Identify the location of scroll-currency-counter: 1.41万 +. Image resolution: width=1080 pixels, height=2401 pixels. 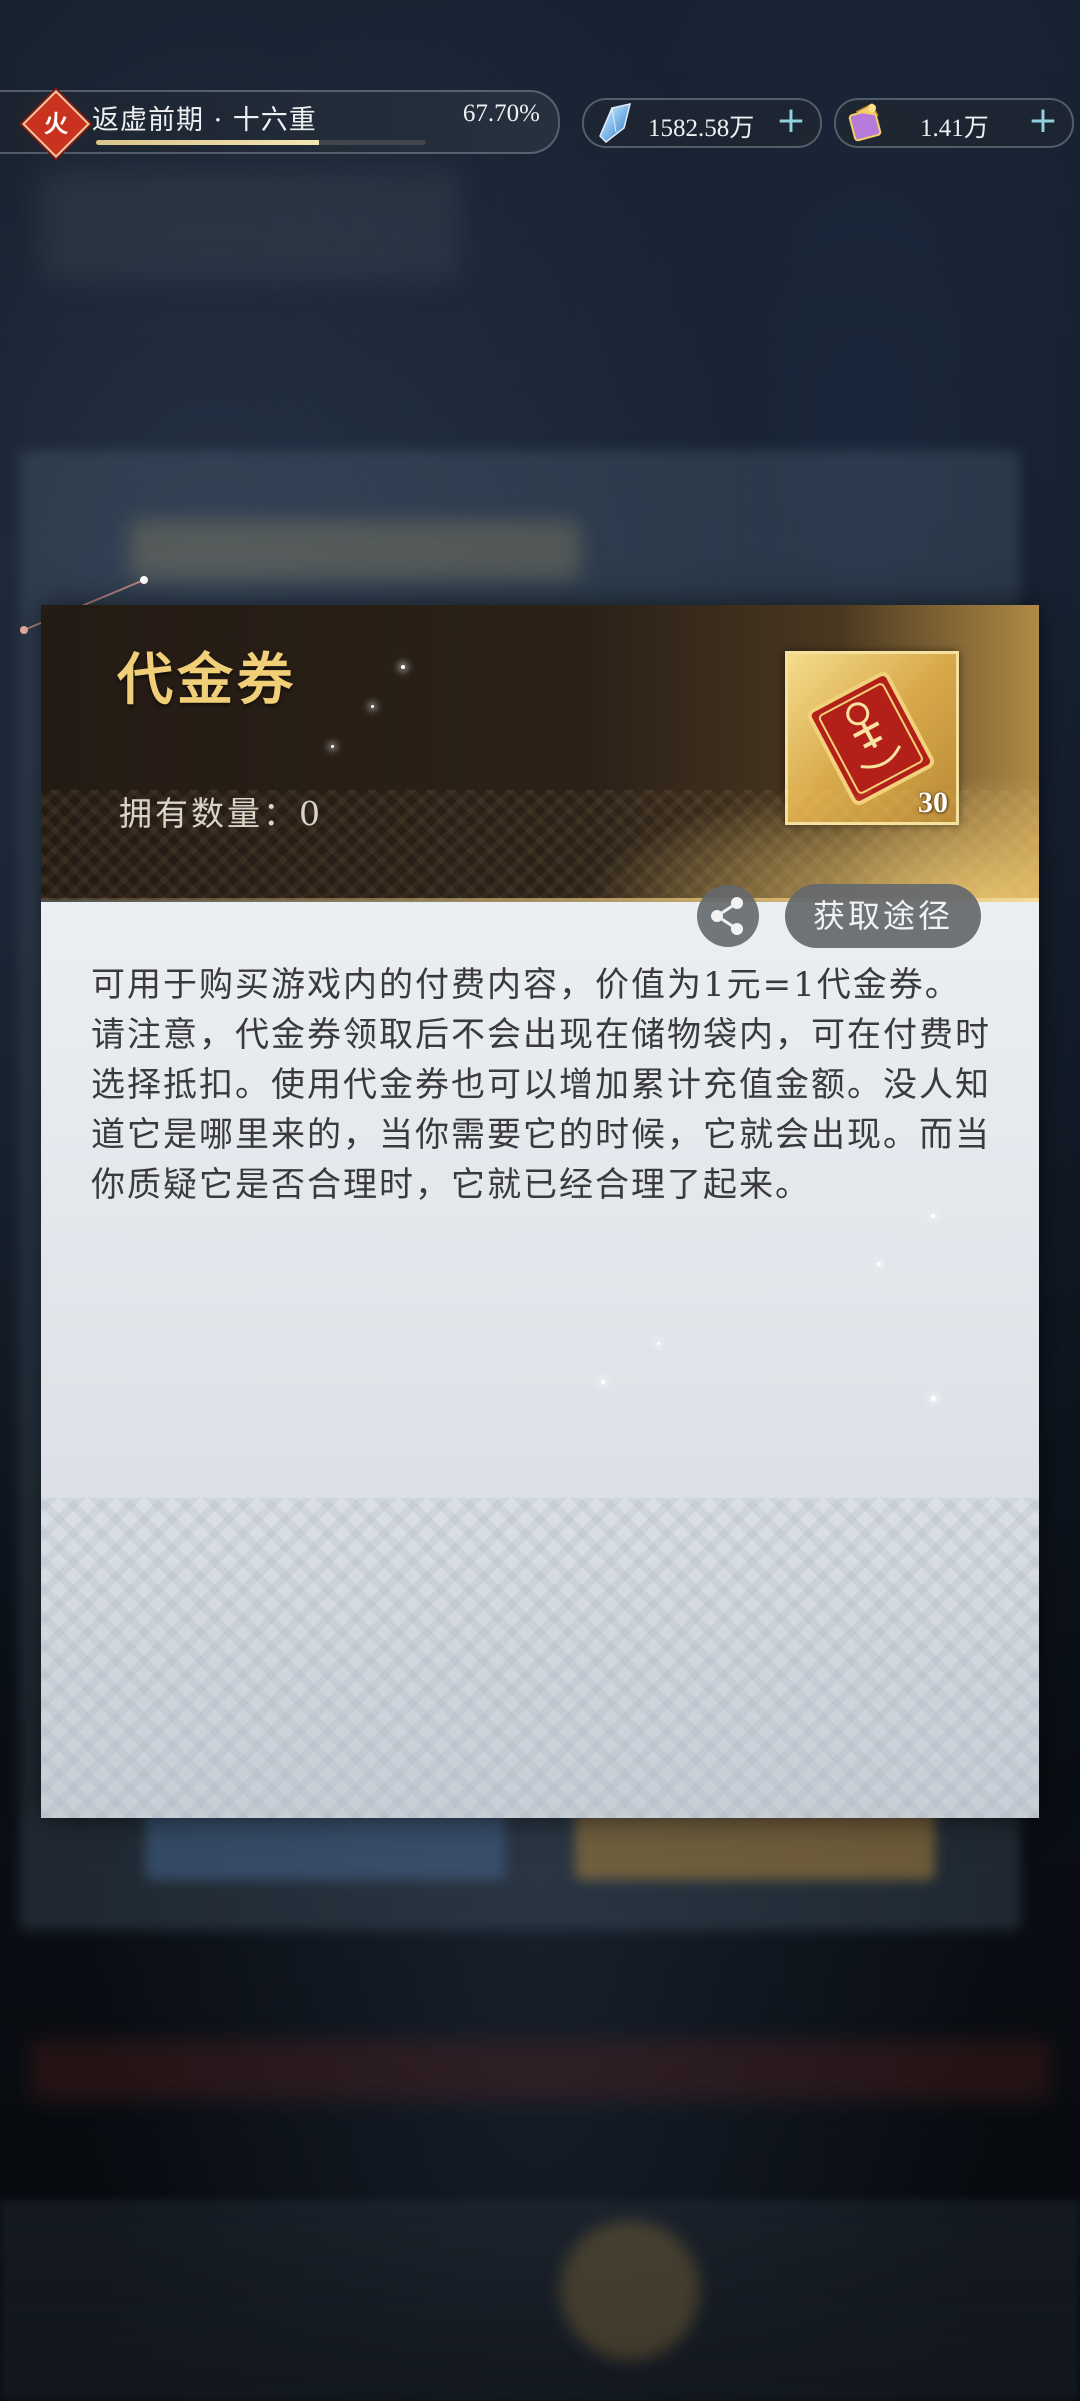
(954, 123).